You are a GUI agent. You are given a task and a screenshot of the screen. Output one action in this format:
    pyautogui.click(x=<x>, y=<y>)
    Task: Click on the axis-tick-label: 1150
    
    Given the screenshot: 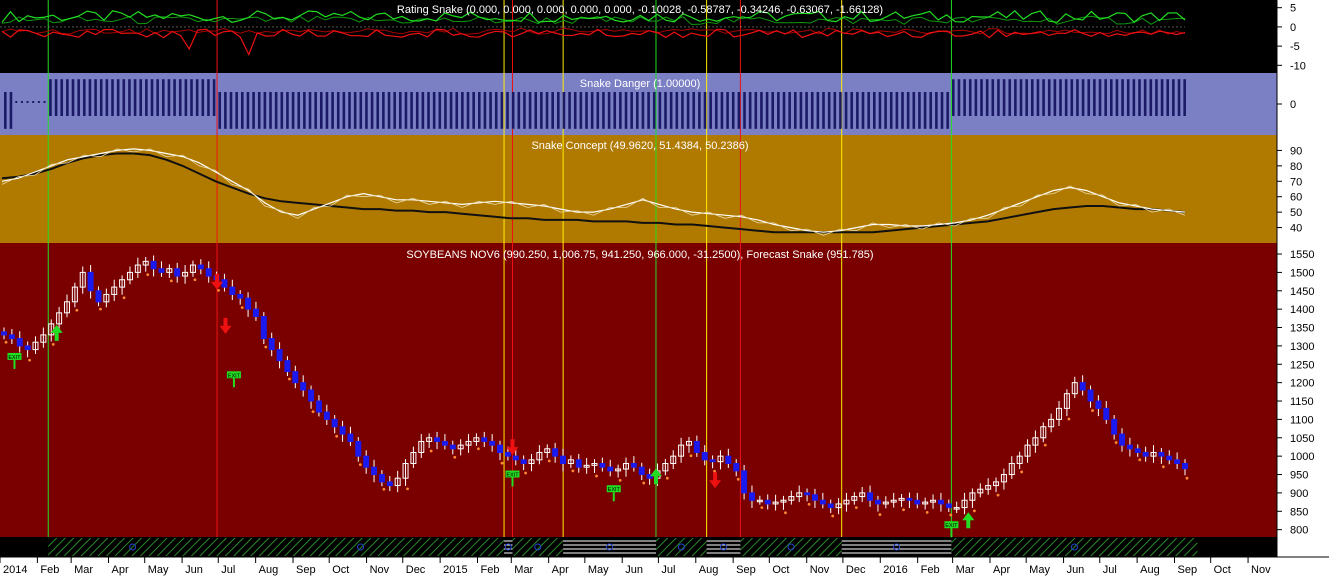 What is the action you would take?
    pyautogui.click(x=1302, y=402)
    